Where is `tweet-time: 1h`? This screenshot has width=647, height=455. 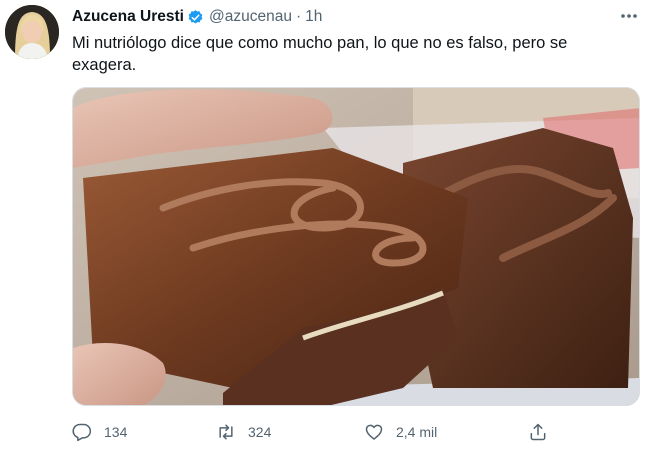 tweet-time: 1h is located at coordinates (313, 17).